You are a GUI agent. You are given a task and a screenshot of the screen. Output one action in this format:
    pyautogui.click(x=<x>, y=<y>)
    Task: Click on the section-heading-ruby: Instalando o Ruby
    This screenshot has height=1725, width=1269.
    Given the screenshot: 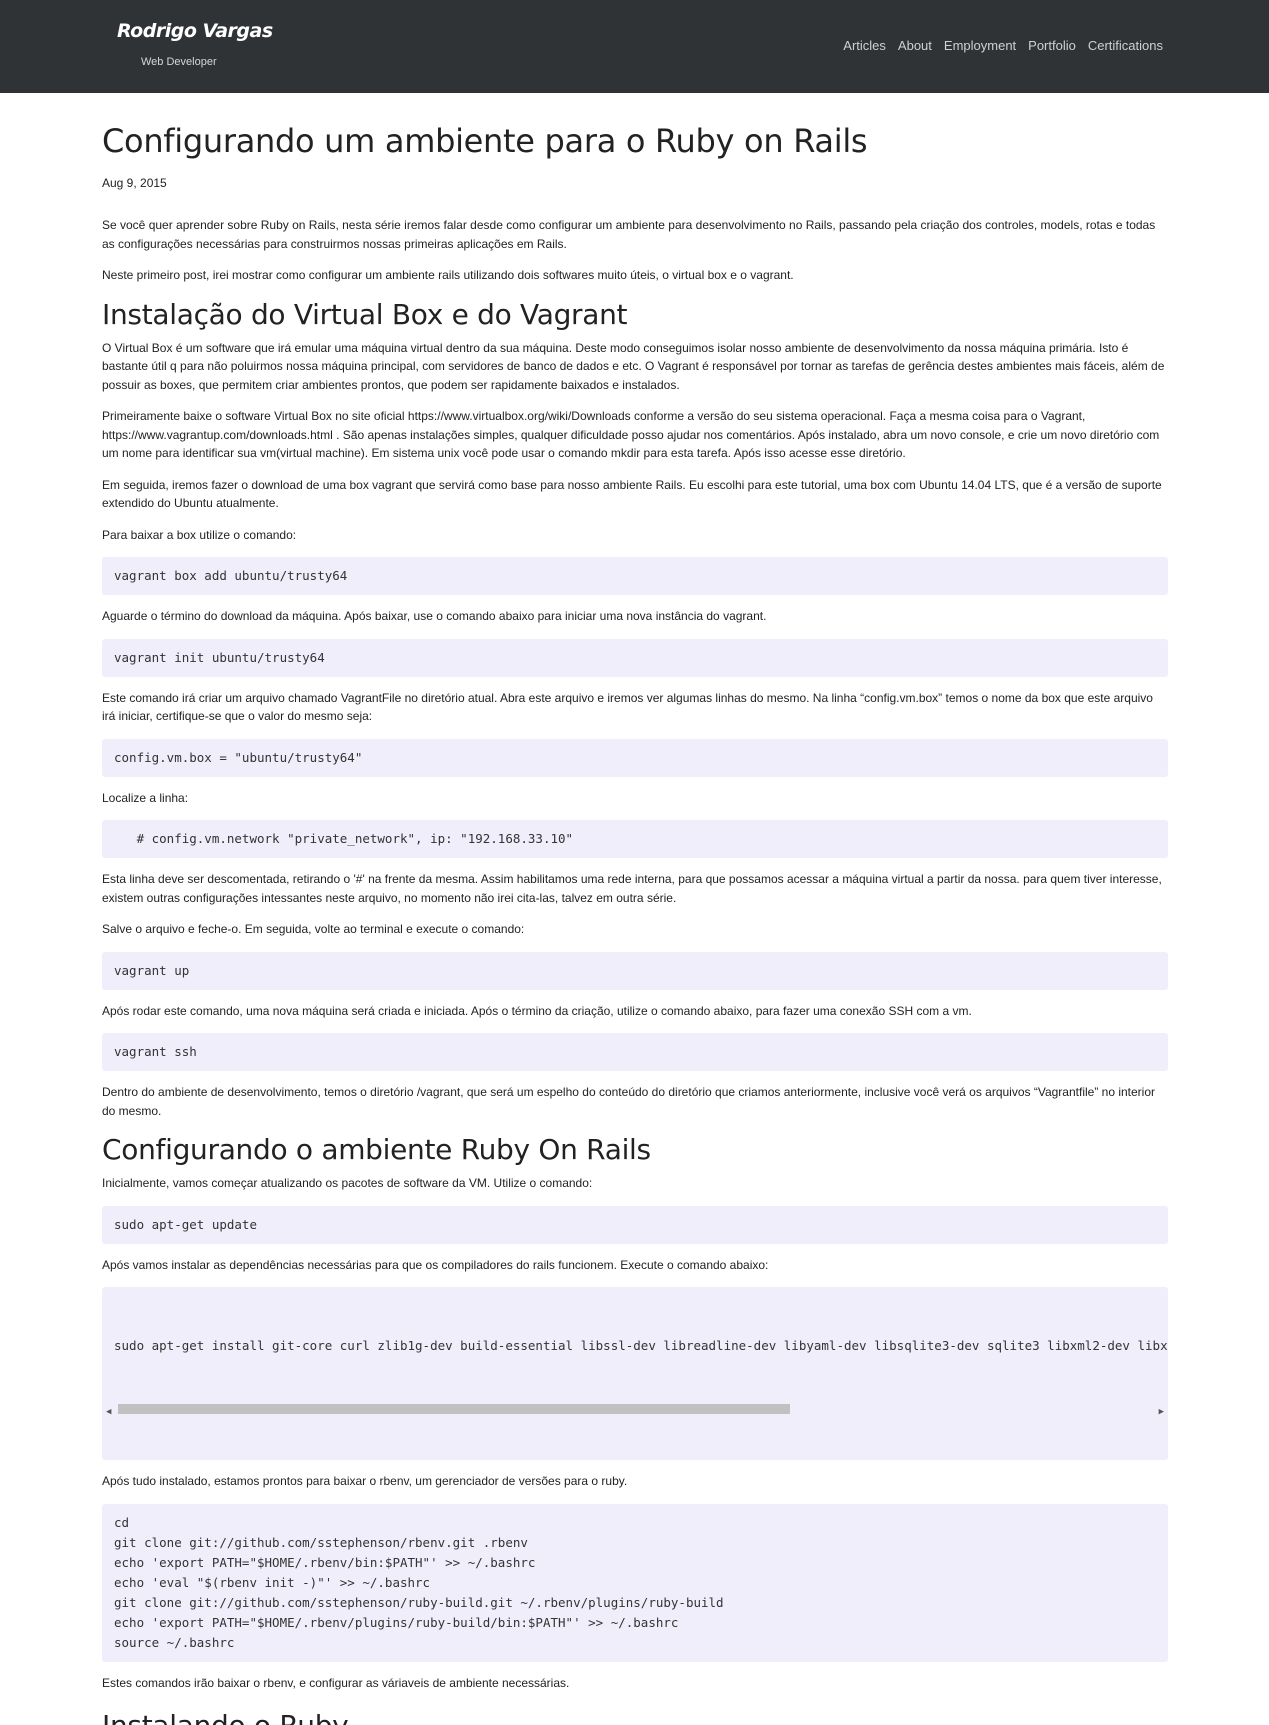 What is the action you would take?
    pyautogui.click(x=635, y=1717)
    